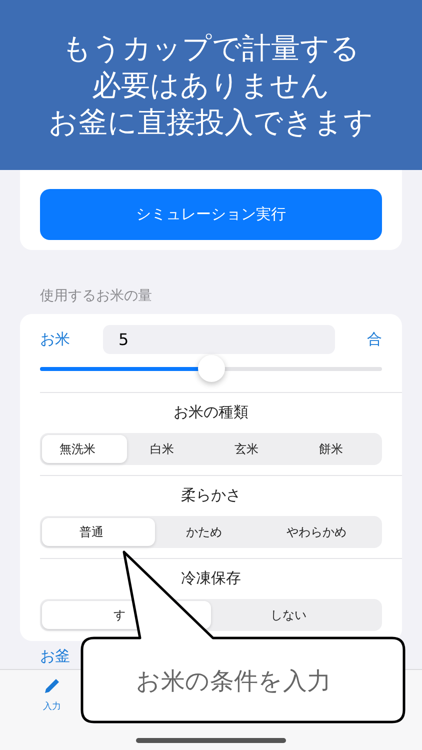 The width and height of the screenshot is (422, 750). I want to click on segment-option: 玄米, so click(253, 449).